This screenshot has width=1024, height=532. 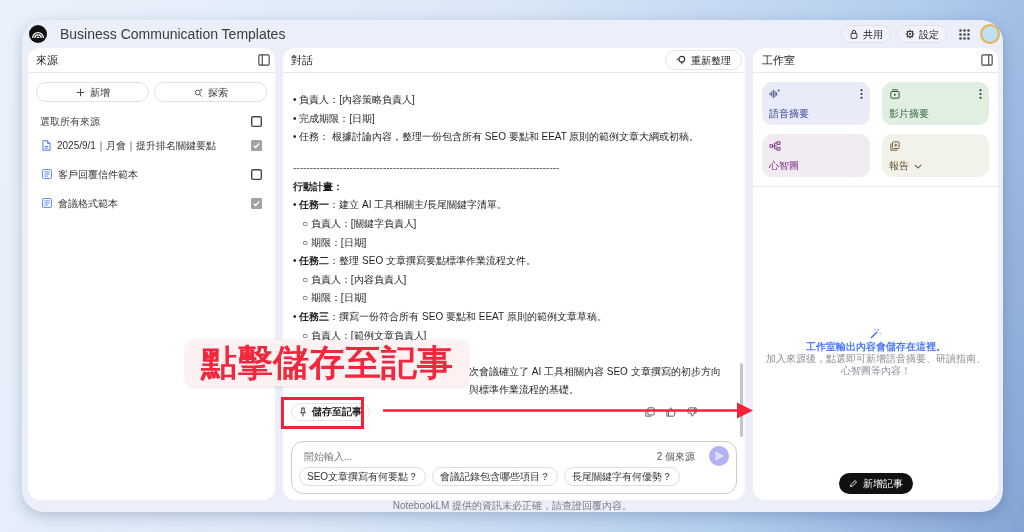 What do you see at coordinates (650, 411) in the screenshot?
I see `copy-icon` at bounding box center [650, 411].